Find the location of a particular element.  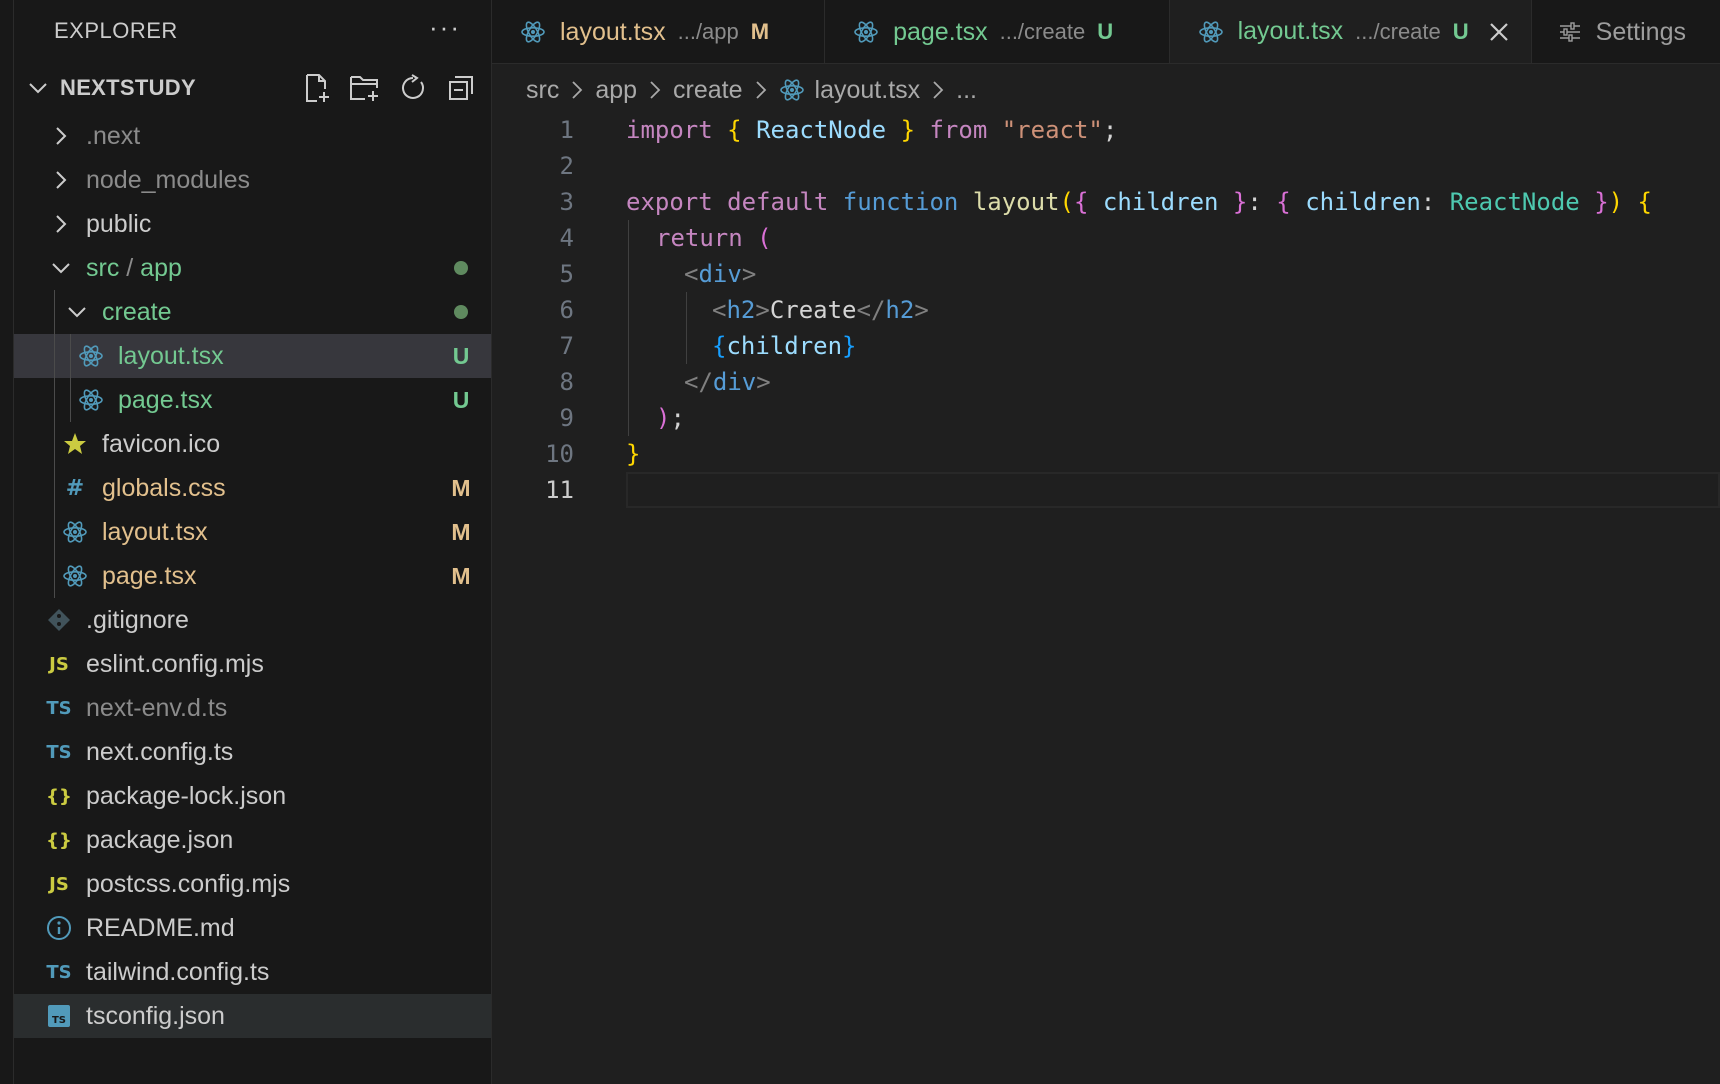

tree-item-label: next.config.ts is located at coordinates (160, 751).